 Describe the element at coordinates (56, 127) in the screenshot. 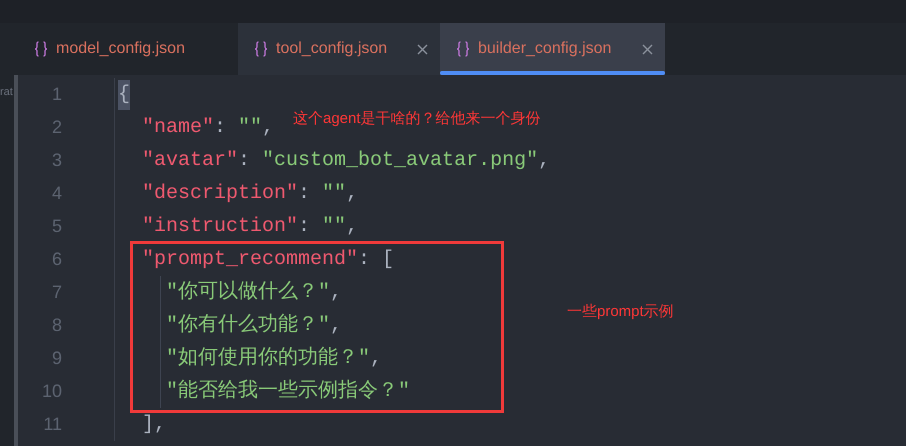

I see `line-number: 2` at that location.